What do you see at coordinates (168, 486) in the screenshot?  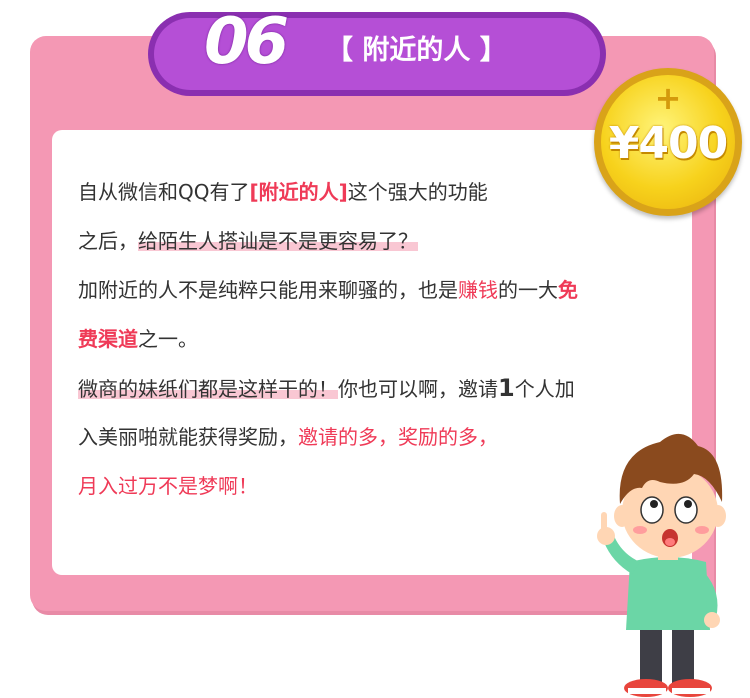 I see `emphasis-text: 月入过万不是梦啊！` at bounding box center [168, 486].